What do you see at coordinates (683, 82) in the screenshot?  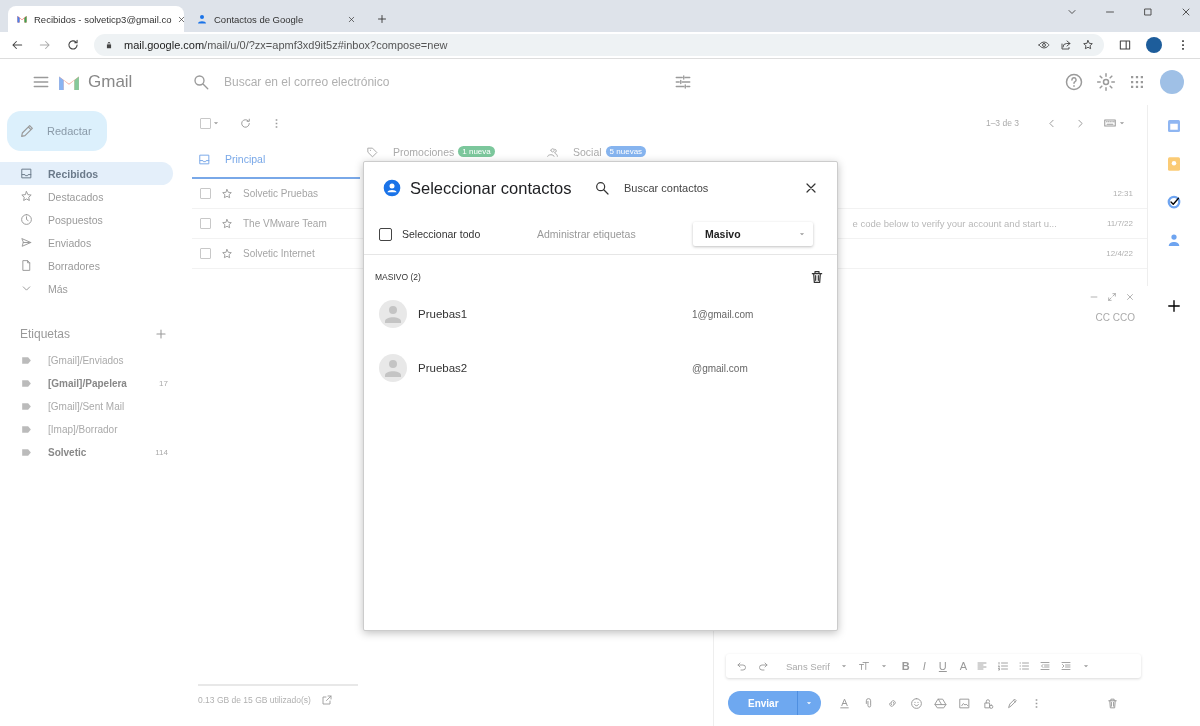 I see `filter-options-icon` at bounding box center [683, 82].